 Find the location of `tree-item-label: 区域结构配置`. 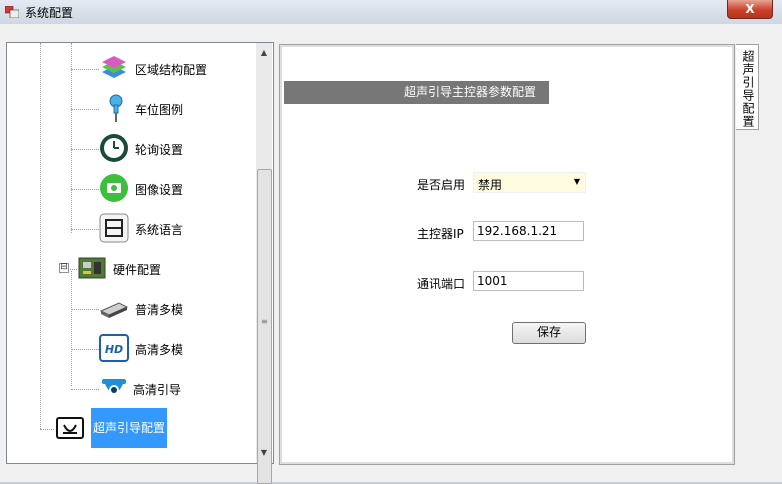

tree-item-label: 区域结构配置 is located at coordinates (171, 70).